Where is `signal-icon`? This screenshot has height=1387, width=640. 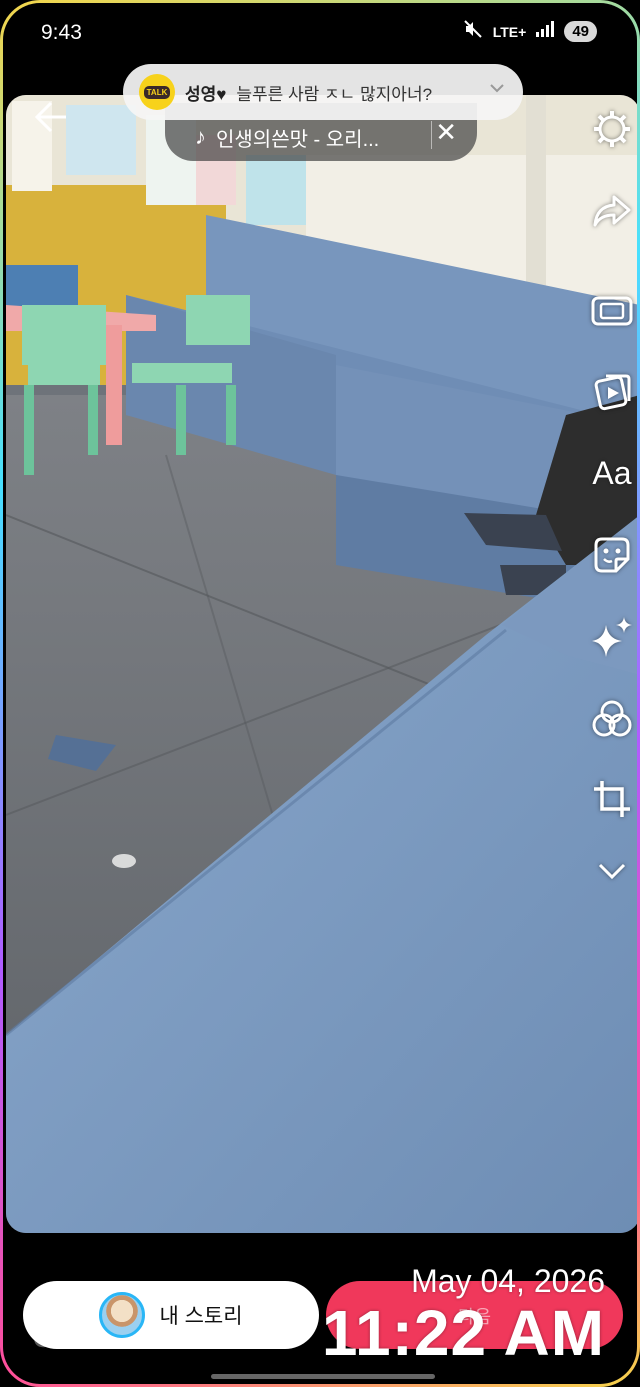
signal-icon is located at coordinates (545, 31).